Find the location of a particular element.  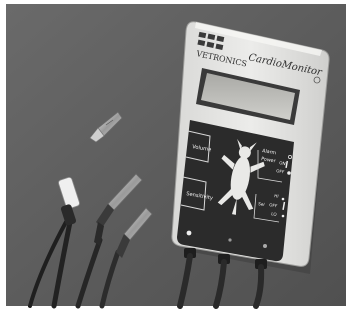

range-hi-label: HI is located at coordinates (276, 196).